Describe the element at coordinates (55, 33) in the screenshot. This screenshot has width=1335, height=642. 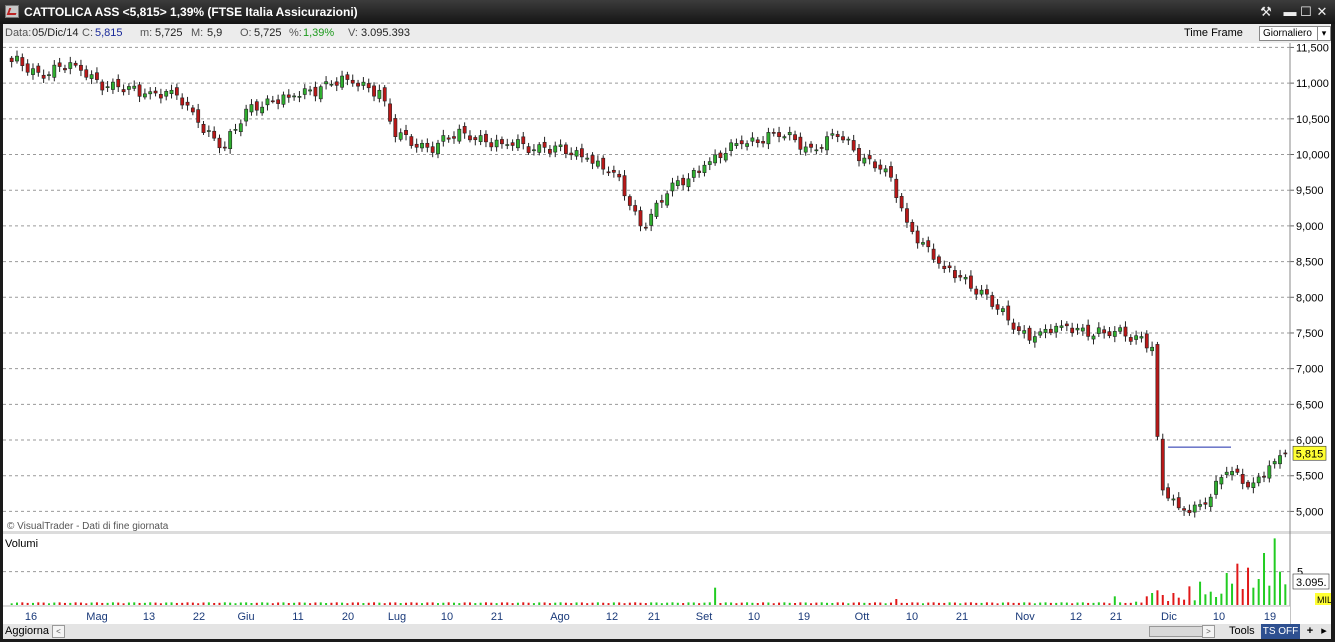
I see `date-value: 05/Dic/14` at that location.